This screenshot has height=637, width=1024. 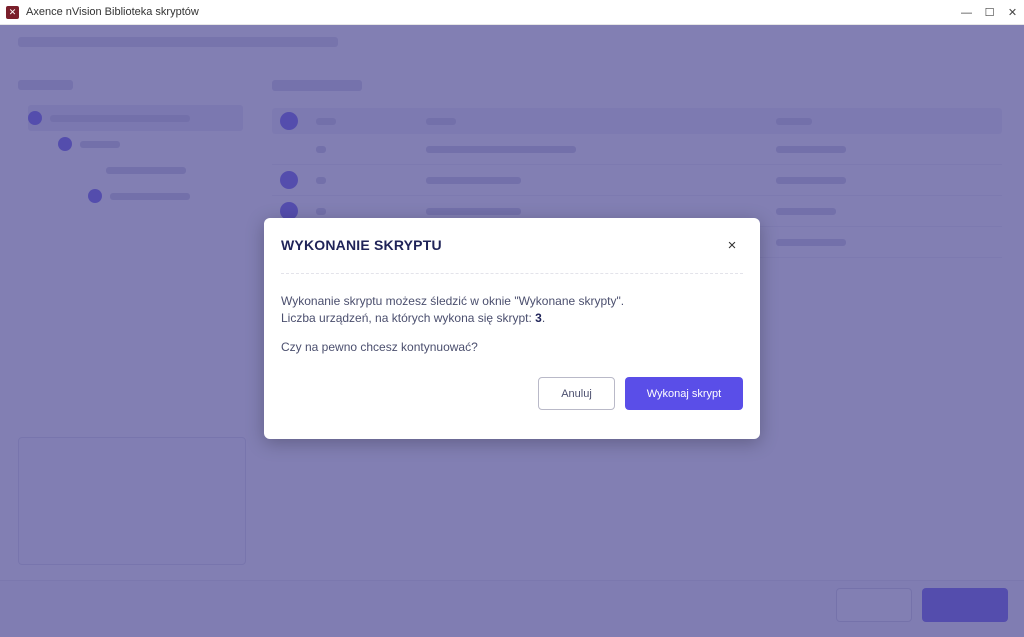 What do you see at coordinates (379, 347) in the screenshot?
I see `confirm-question: Czy na pewno chcesz kontynuować?` at bounding box center [379, 347].